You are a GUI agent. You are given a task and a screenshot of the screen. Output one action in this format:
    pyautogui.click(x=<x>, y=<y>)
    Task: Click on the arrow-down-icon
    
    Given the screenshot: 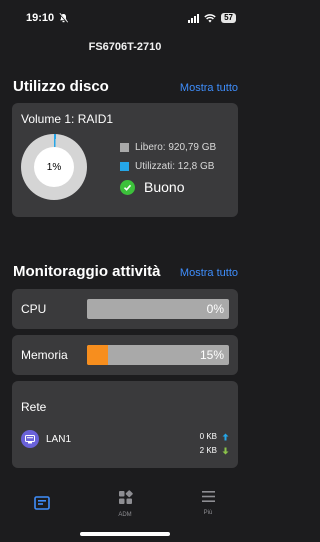 What is the action you would take?
    pyautogui.click(x=225, y=450)
    